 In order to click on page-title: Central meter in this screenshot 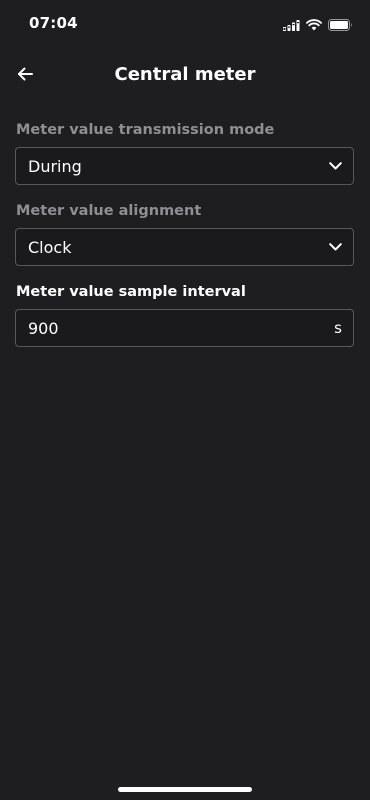, I will do `click(185, 74)`.